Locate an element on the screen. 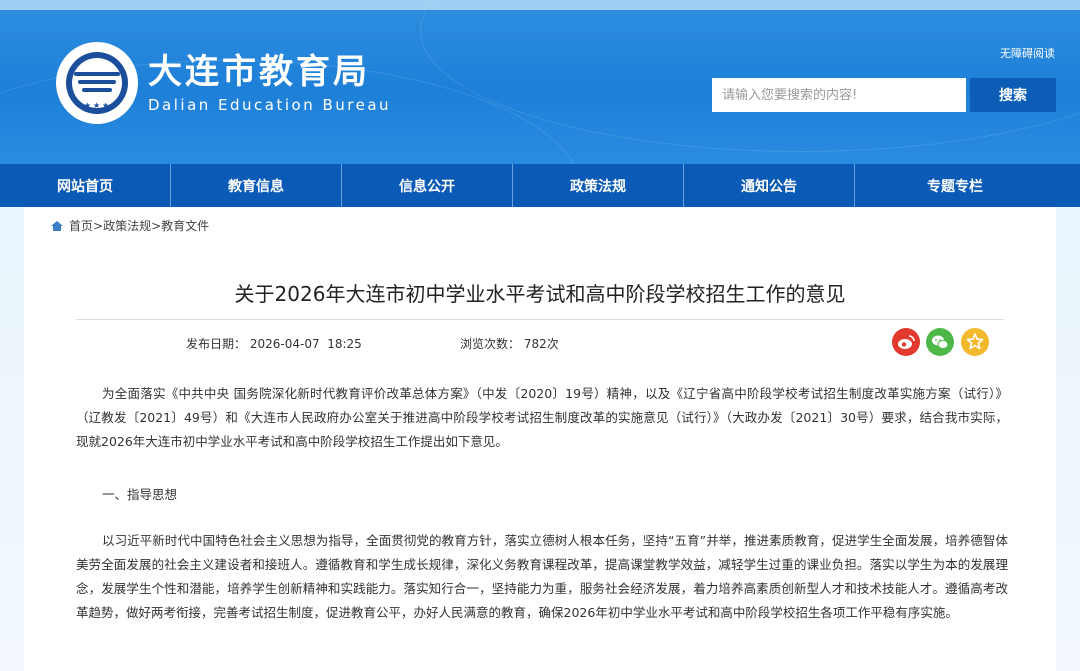  accessible-reading-link: 无障碍阅读 is located at coordinates (1027, 53).